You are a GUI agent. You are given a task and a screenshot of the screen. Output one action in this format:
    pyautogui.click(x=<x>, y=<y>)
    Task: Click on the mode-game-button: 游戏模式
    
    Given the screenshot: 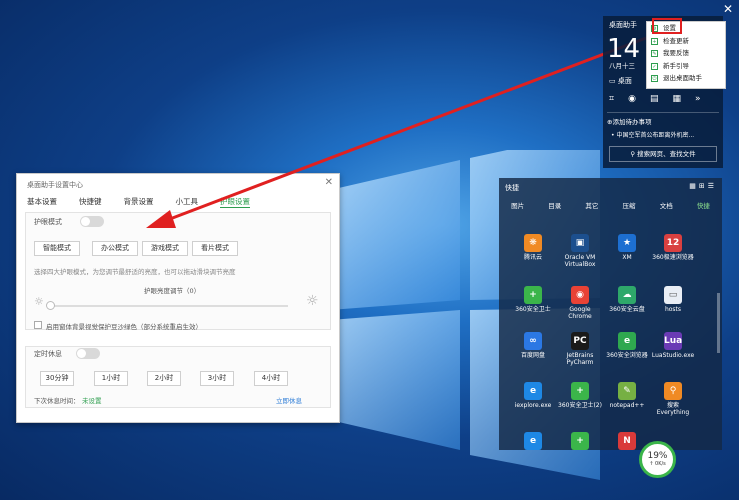 What is the action you would take?
    pyautogui.click(x=165, y=248)
    